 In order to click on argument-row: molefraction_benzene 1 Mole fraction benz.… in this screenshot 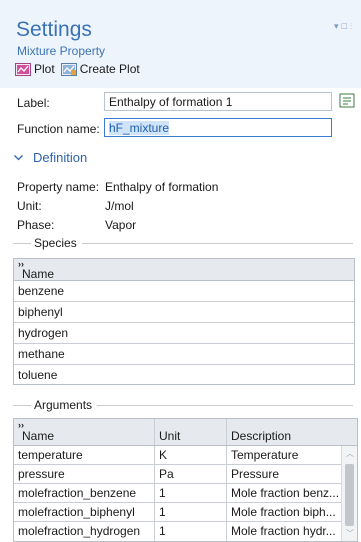, I will do `click(177, 493)`.